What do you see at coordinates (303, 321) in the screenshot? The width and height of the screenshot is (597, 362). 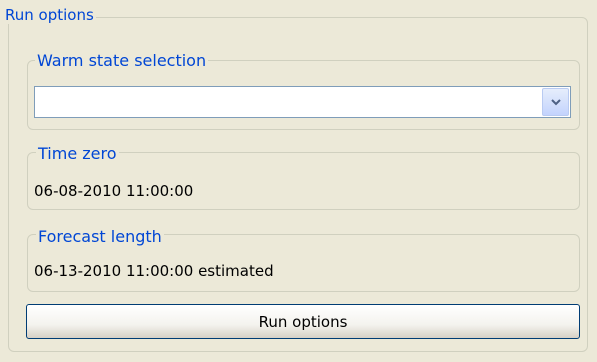 I see `run-options-button: Run options` at bounding box center [303, 321].